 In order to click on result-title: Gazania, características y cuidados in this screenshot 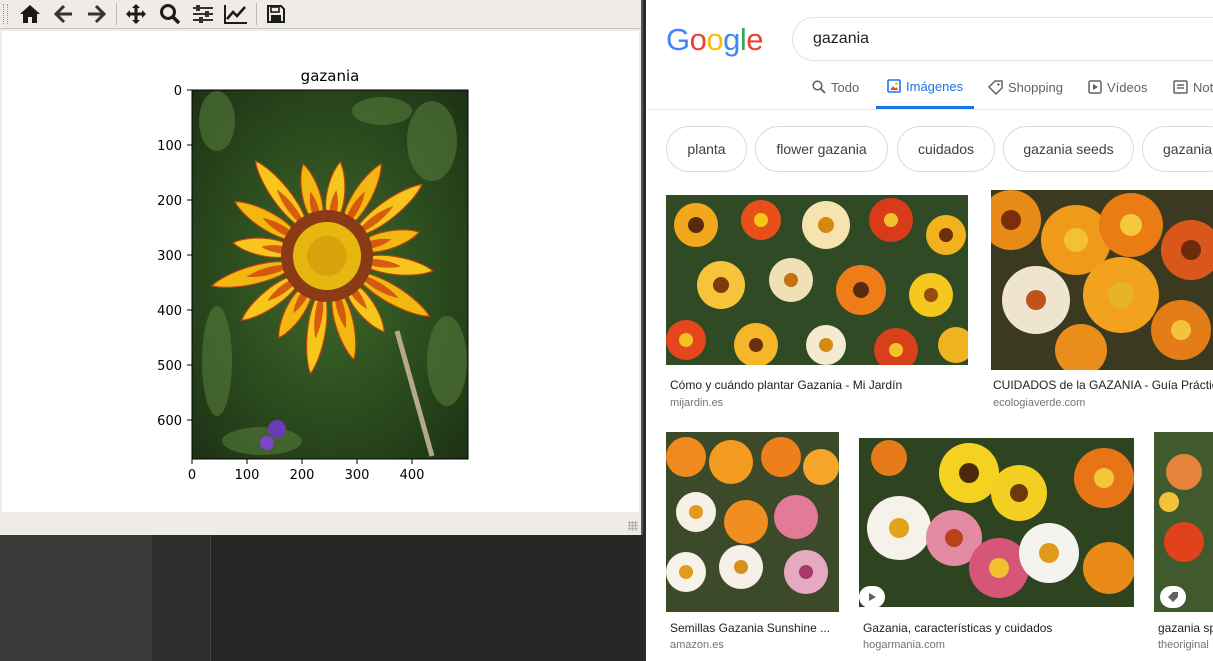, I will do `click(998, 628)`.